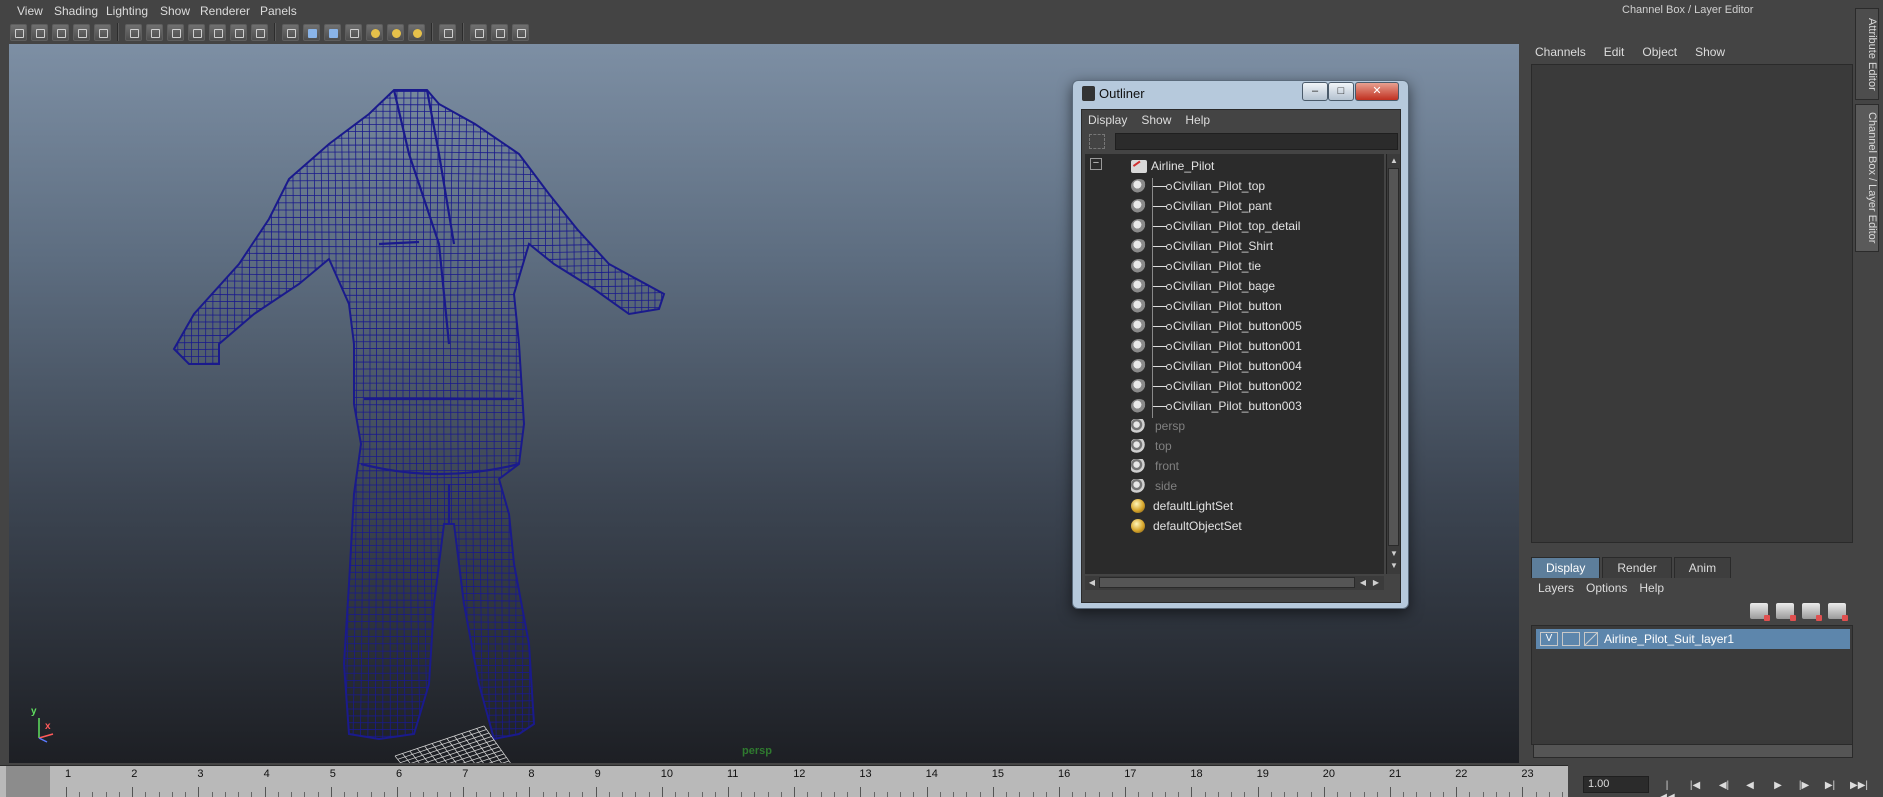 The image size is (1883, 797). Describe the element at coordinates (1591, 639) in the screenshot. I see `layer-color-swatch` at that location.